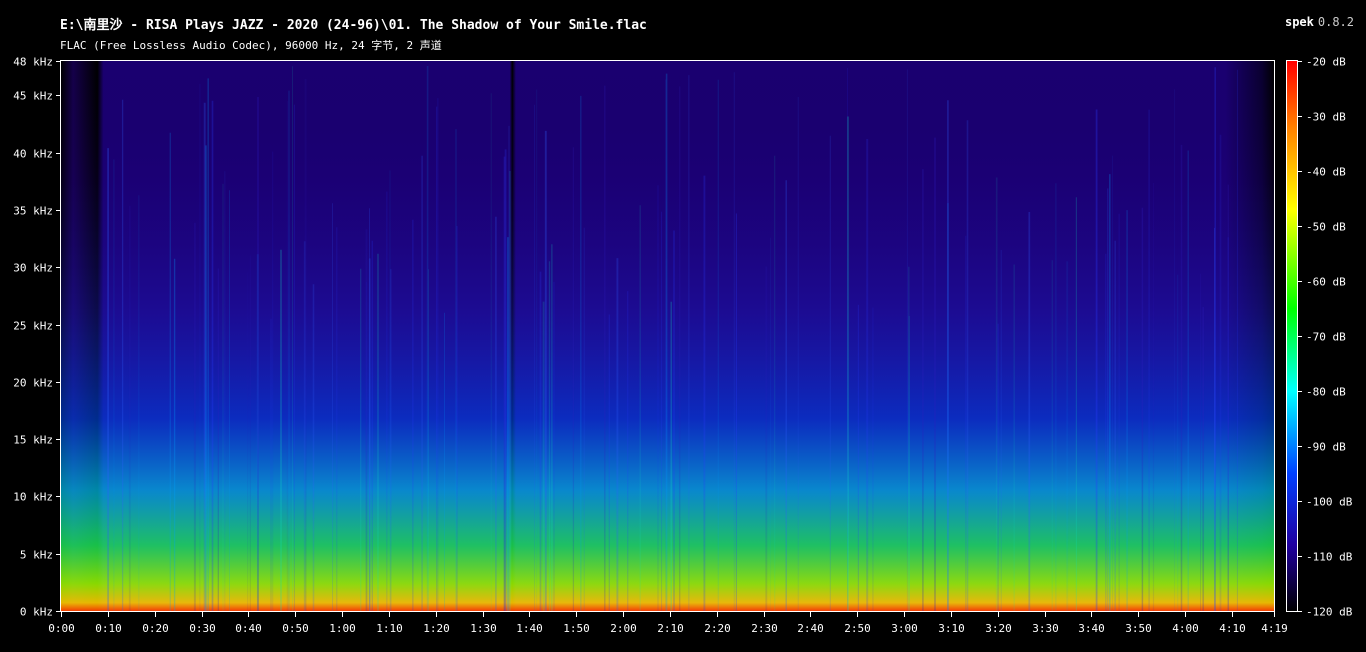  I want to click on y-tick-label: 25 kHz, so click(33, 326).